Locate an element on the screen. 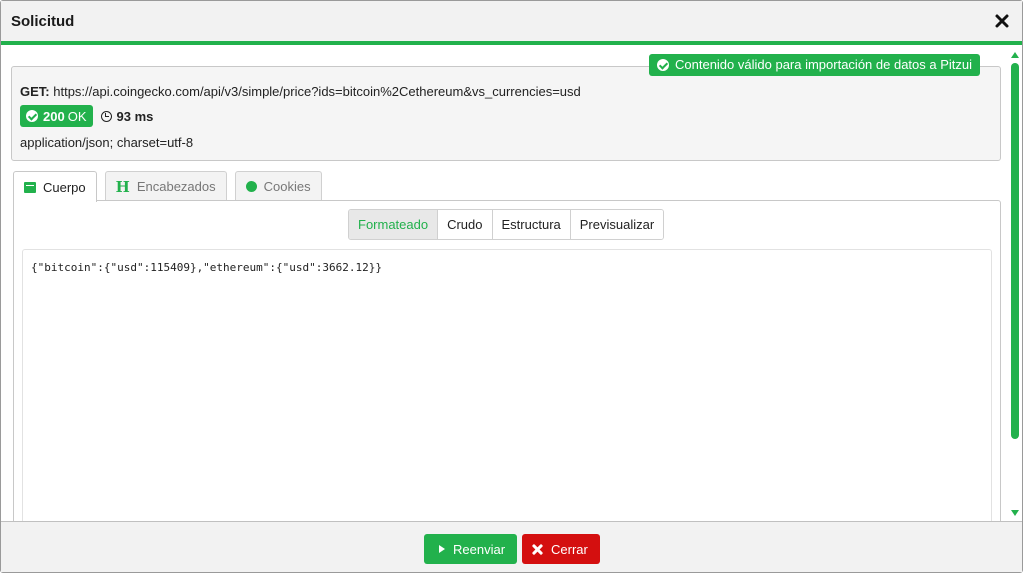 The height and width of the screenshot is (573, 1023). response-tabs: Cuerpo H Encabezados Cookies is located at coordinates (167, 186).